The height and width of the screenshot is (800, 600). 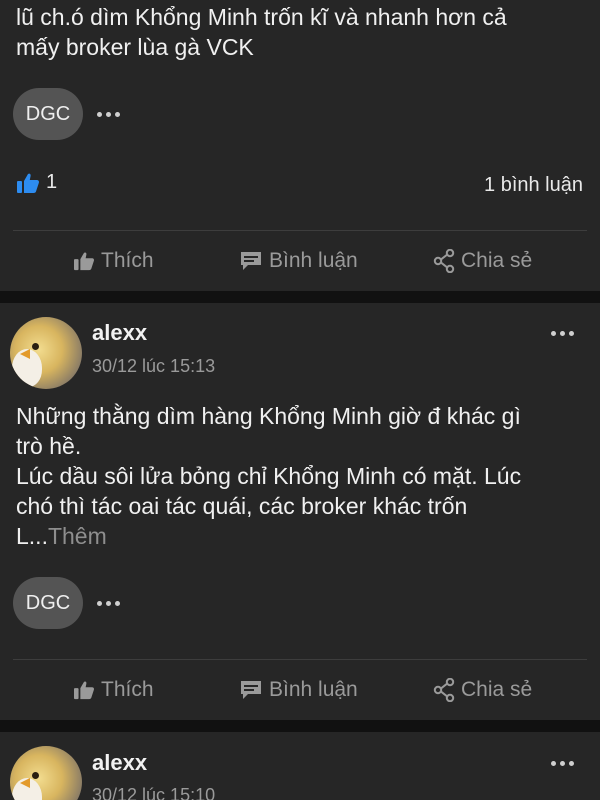 What do you see at coordinates (52, 182) in the screenshot?
I see `like-count-value: 1` at bounding box center [52, 182].